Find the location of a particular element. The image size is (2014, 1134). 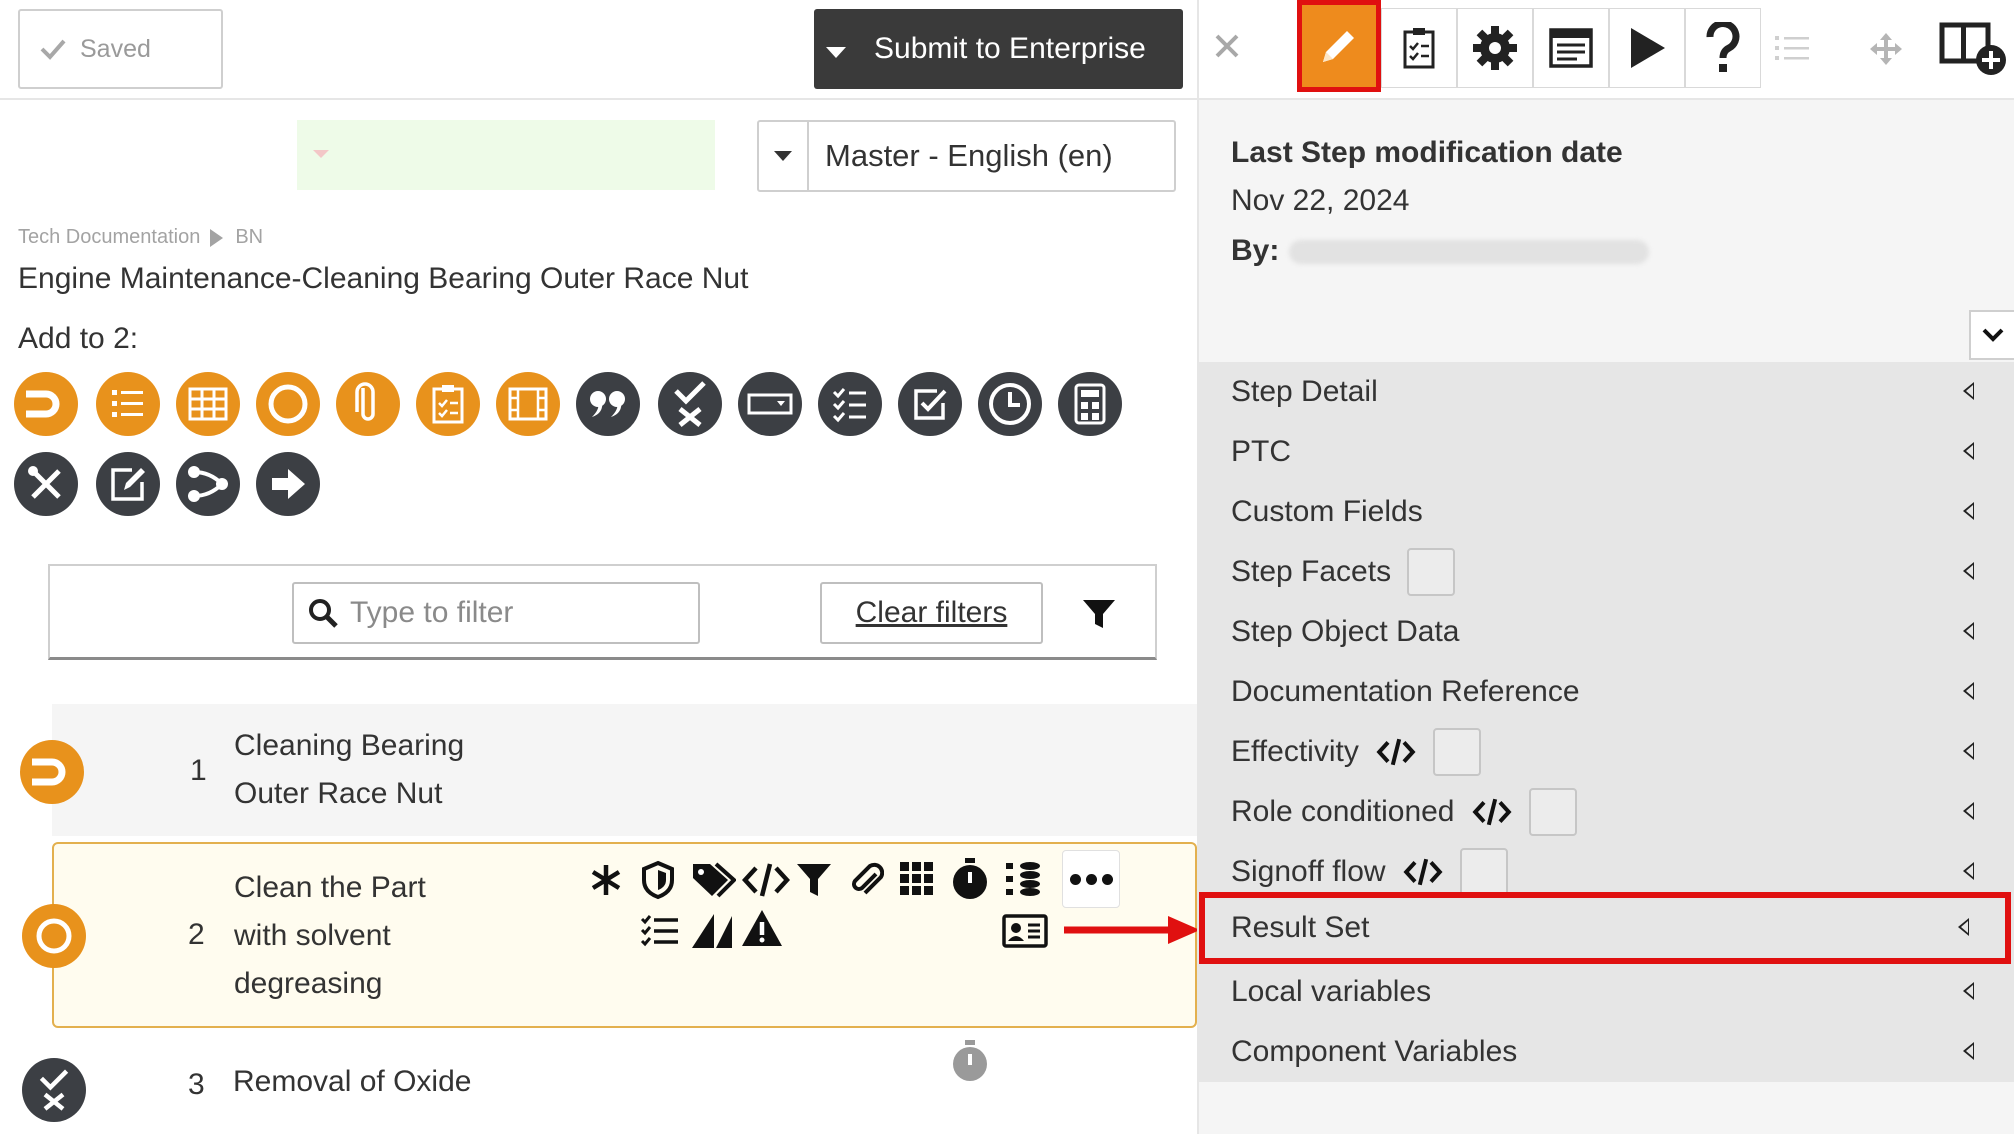

add-panel-icon is located at coordinates (1975, 49).